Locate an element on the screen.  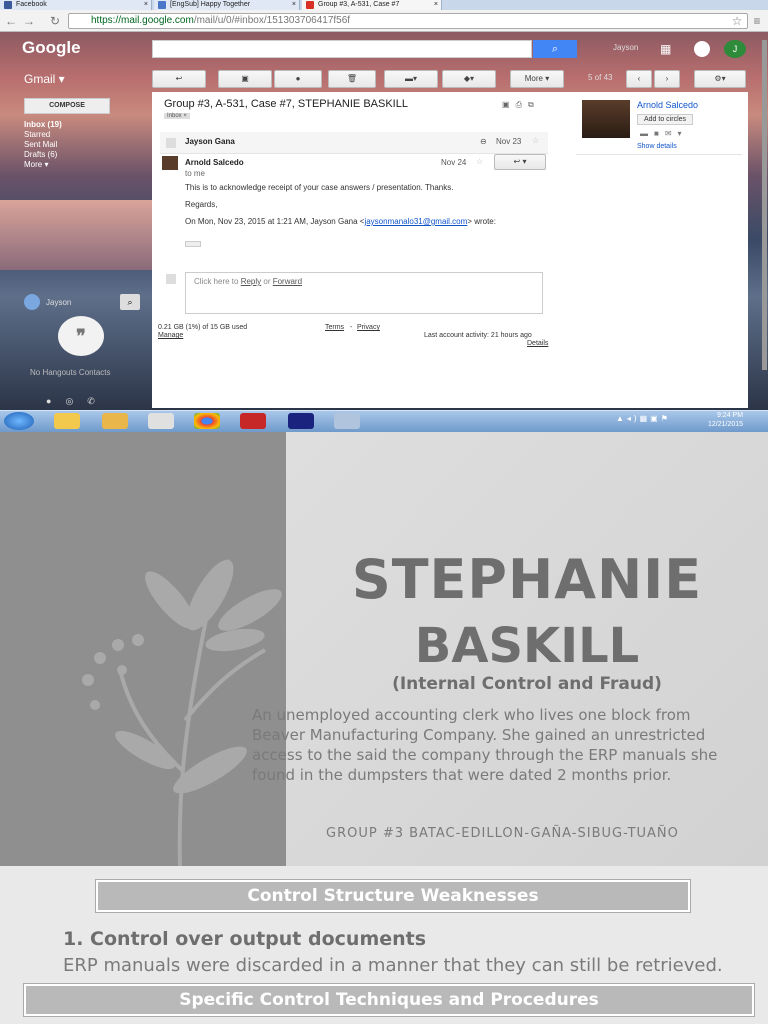
subject-actions: ▣⎙⧉ is located at coordinates (521, 105).